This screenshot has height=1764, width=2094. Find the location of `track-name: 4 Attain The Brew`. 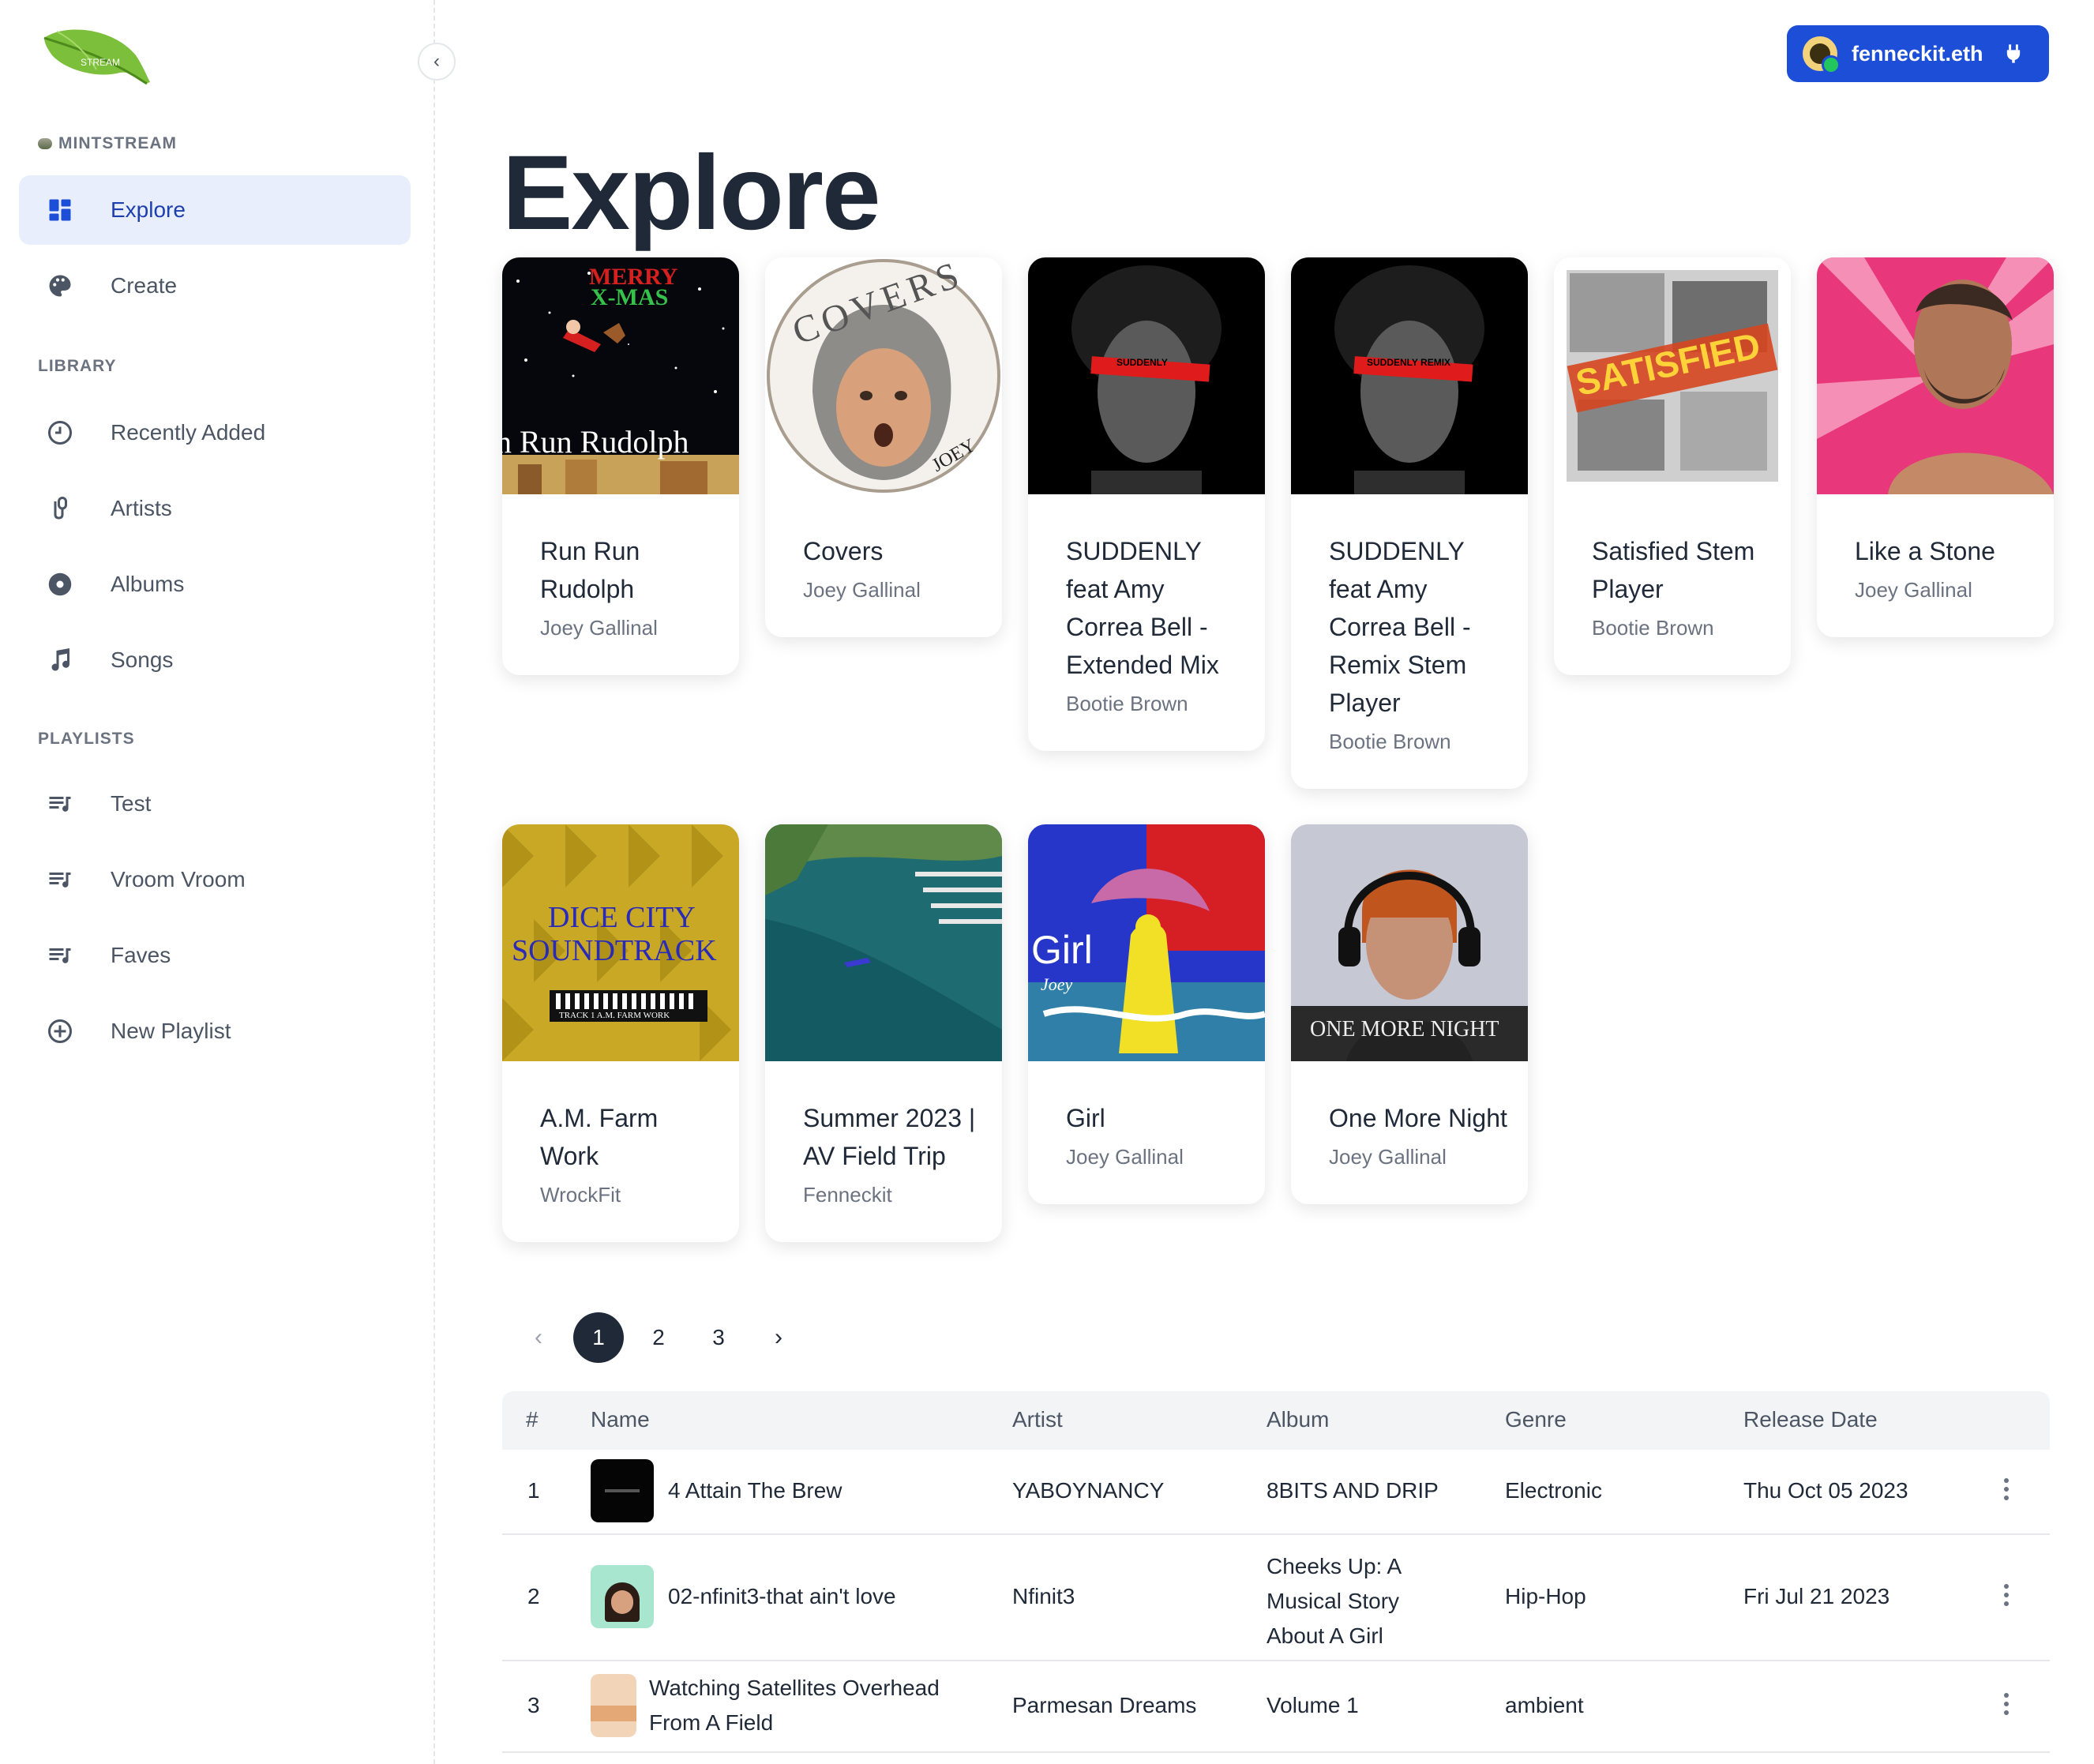

track-name: 4 Attain The Brew is located at coordinates (755, 1491).